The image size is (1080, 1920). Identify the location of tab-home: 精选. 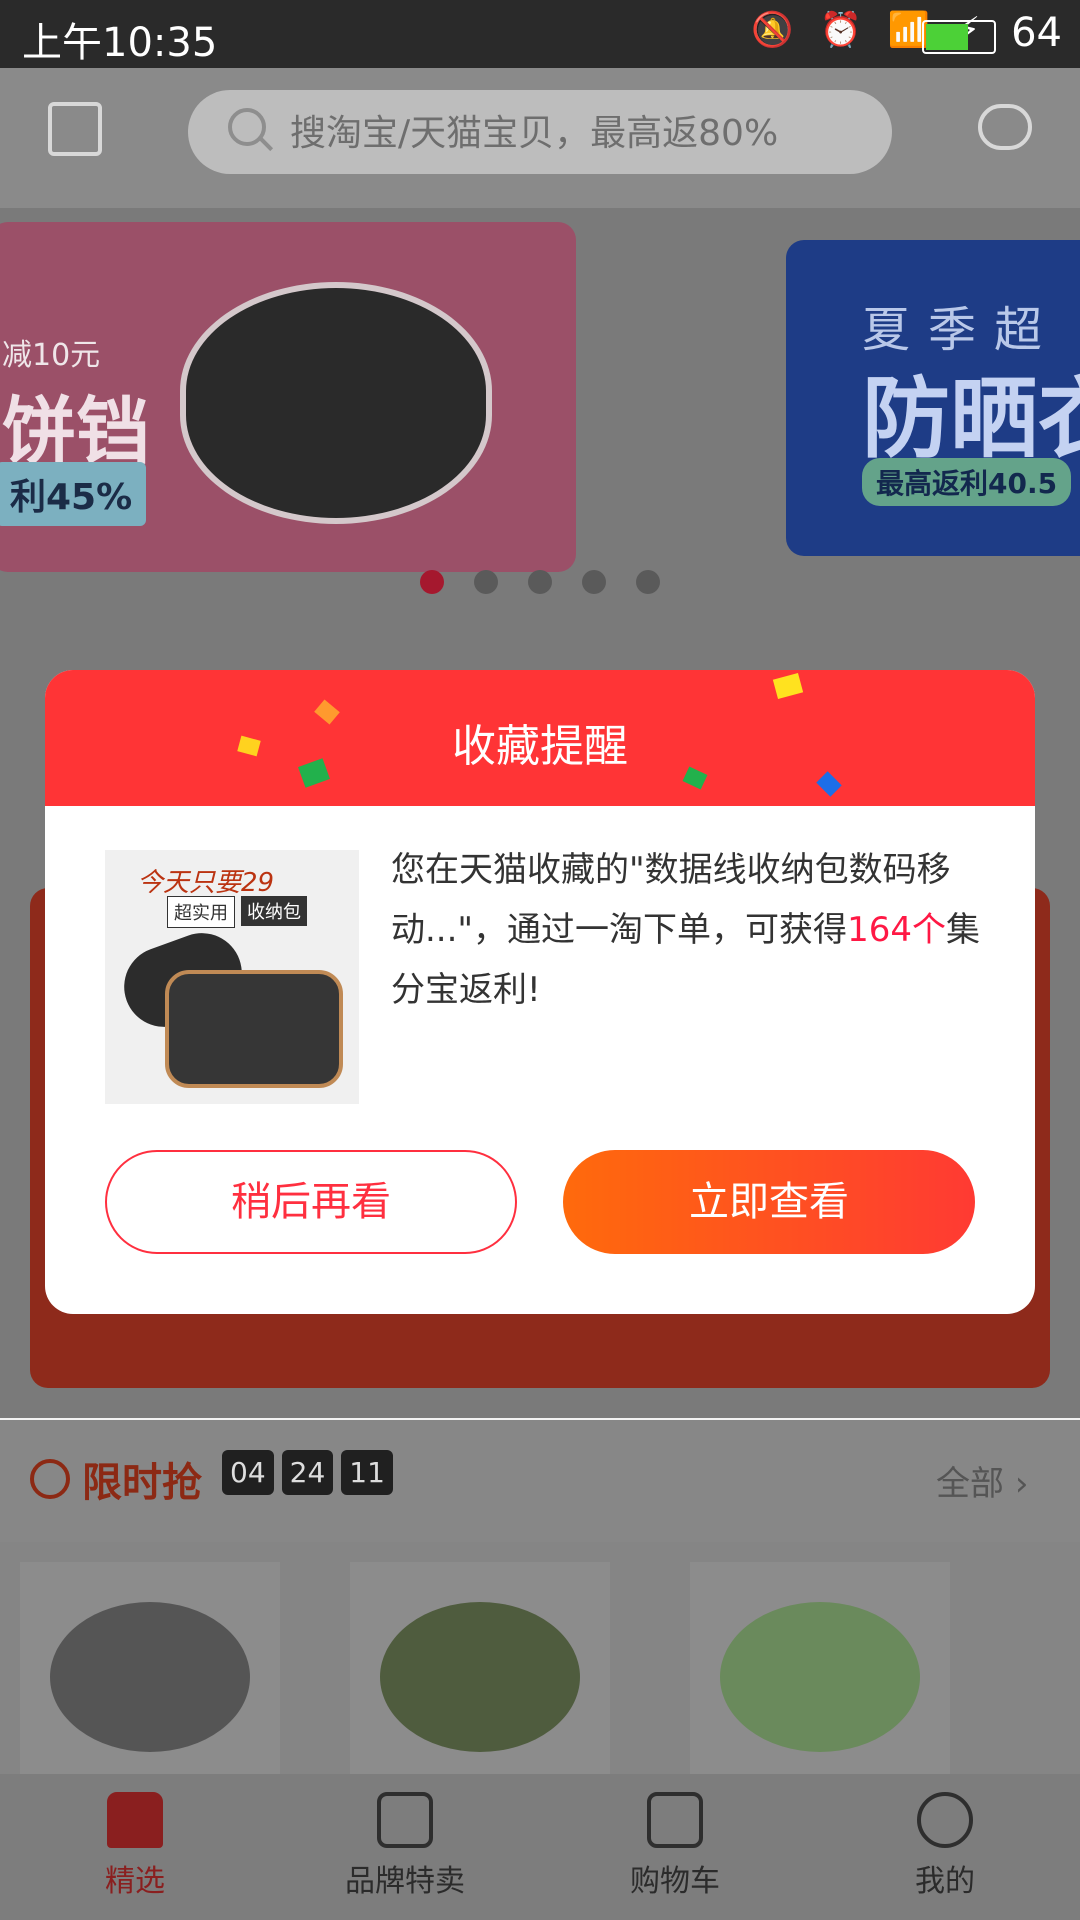
(135, 1847).